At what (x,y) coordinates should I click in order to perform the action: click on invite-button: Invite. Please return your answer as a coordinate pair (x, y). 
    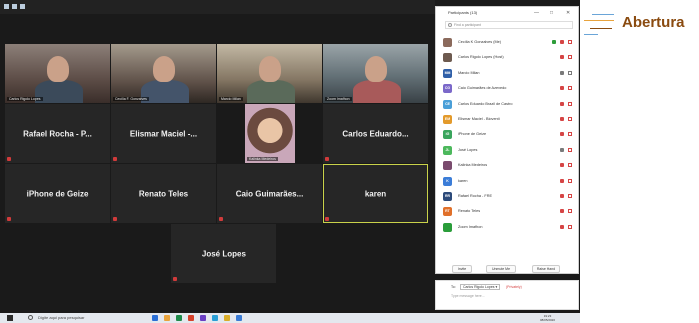
    Looking at the image, I should click on (462, 269).